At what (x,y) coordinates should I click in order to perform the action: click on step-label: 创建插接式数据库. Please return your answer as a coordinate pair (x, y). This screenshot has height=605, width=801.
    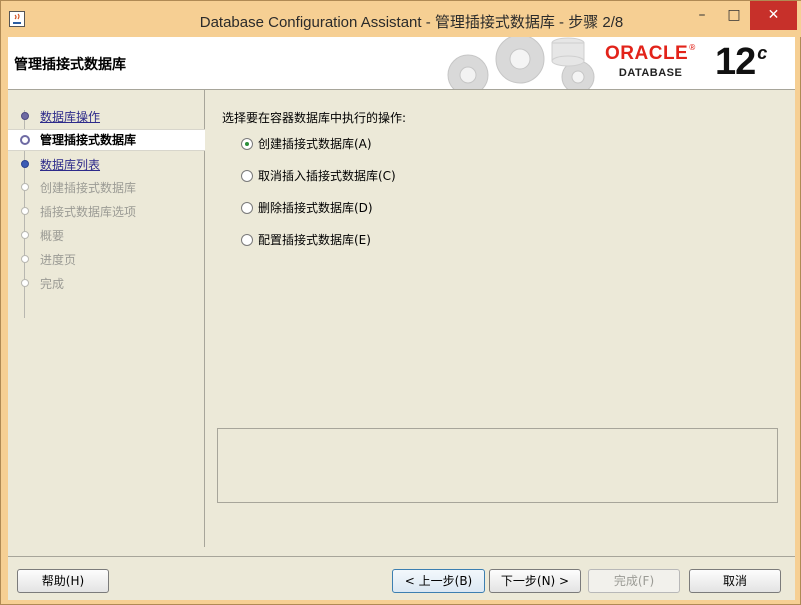
    Looking at the image, I should click on (88, 188).